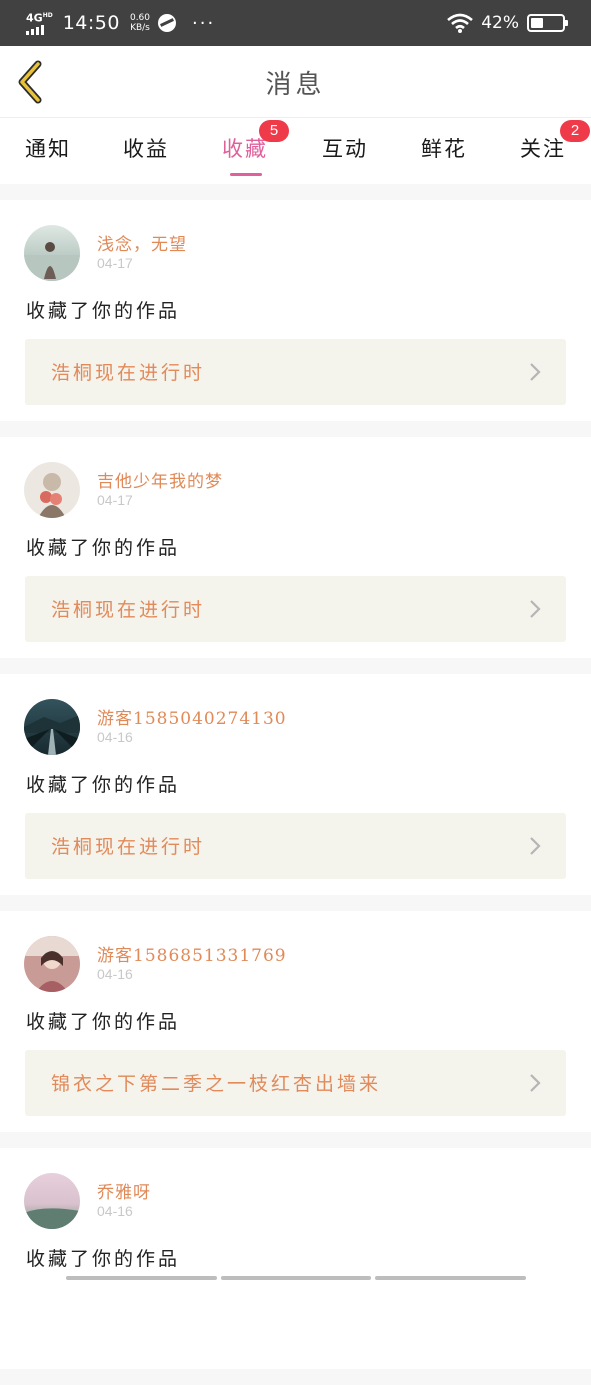  What do you see at coordinates (192, 716) in the screenshot?
I see `username: 游客1585040274130` at bounding box center [192, 716].